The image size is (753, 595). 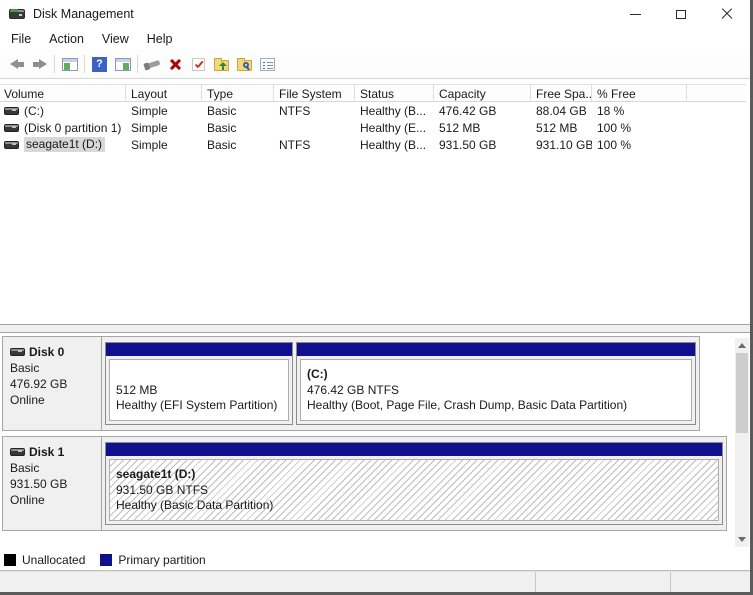 What do you see at coordinates (375, 39) in the screenshot?
I see `menu-bar: File Action View Help` at bounding box center [375, 39].